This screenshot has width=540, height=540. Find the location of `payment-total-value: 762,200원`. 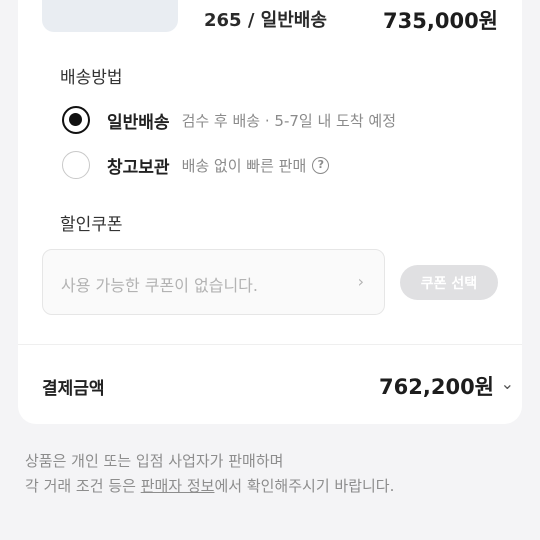

payment-total-value: 762,200원 is located at coordinates (436, 386).